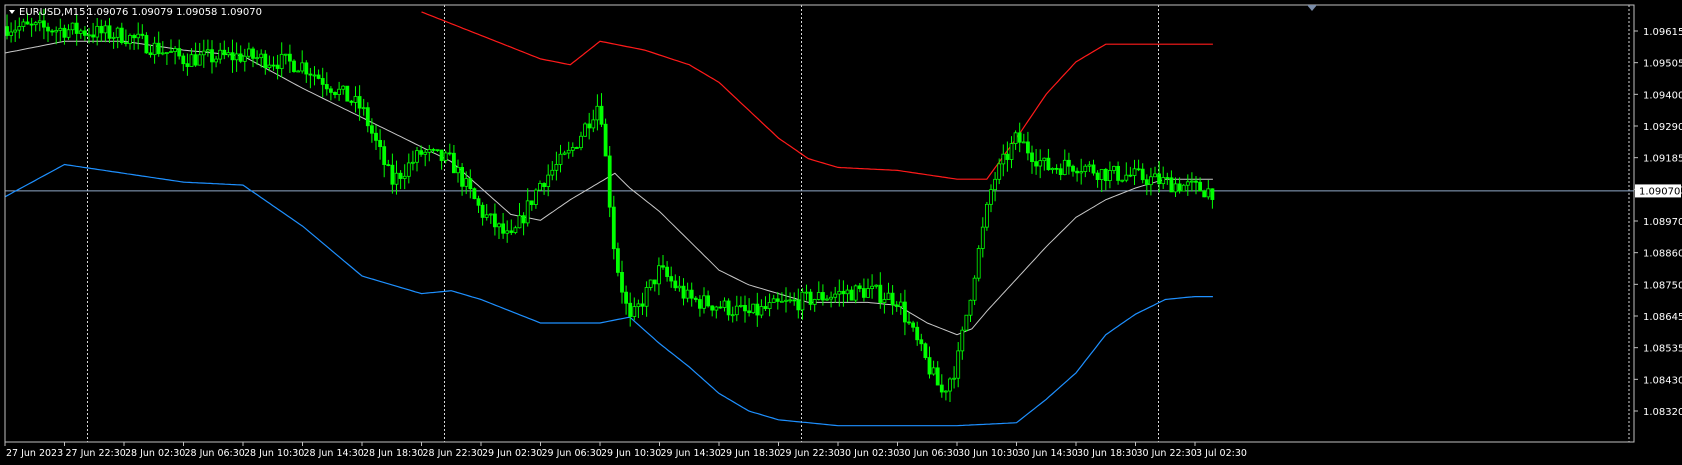  I want to click on x-tick-label: 29 Jun 22:30, so click(810, 453).